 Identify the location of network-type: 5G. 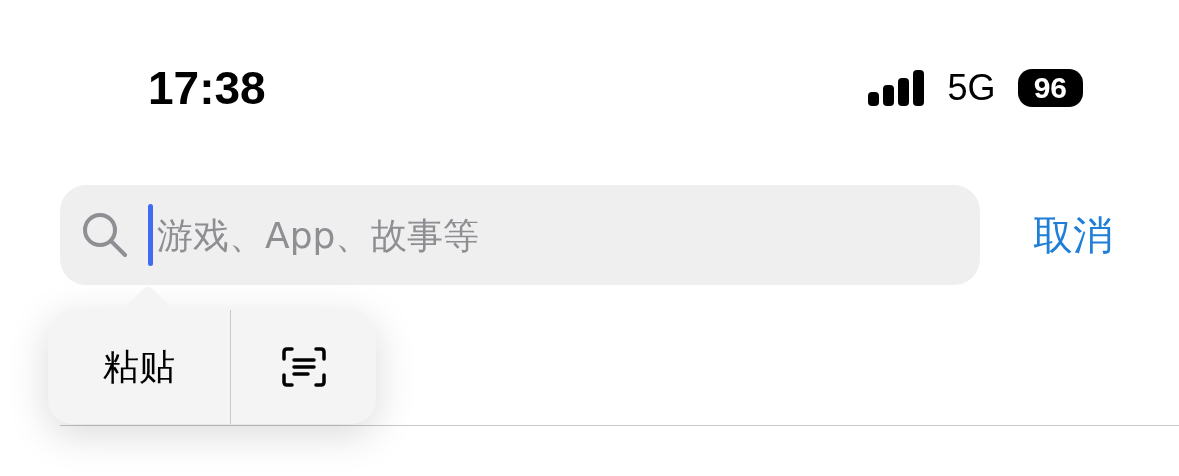
(971, 88).